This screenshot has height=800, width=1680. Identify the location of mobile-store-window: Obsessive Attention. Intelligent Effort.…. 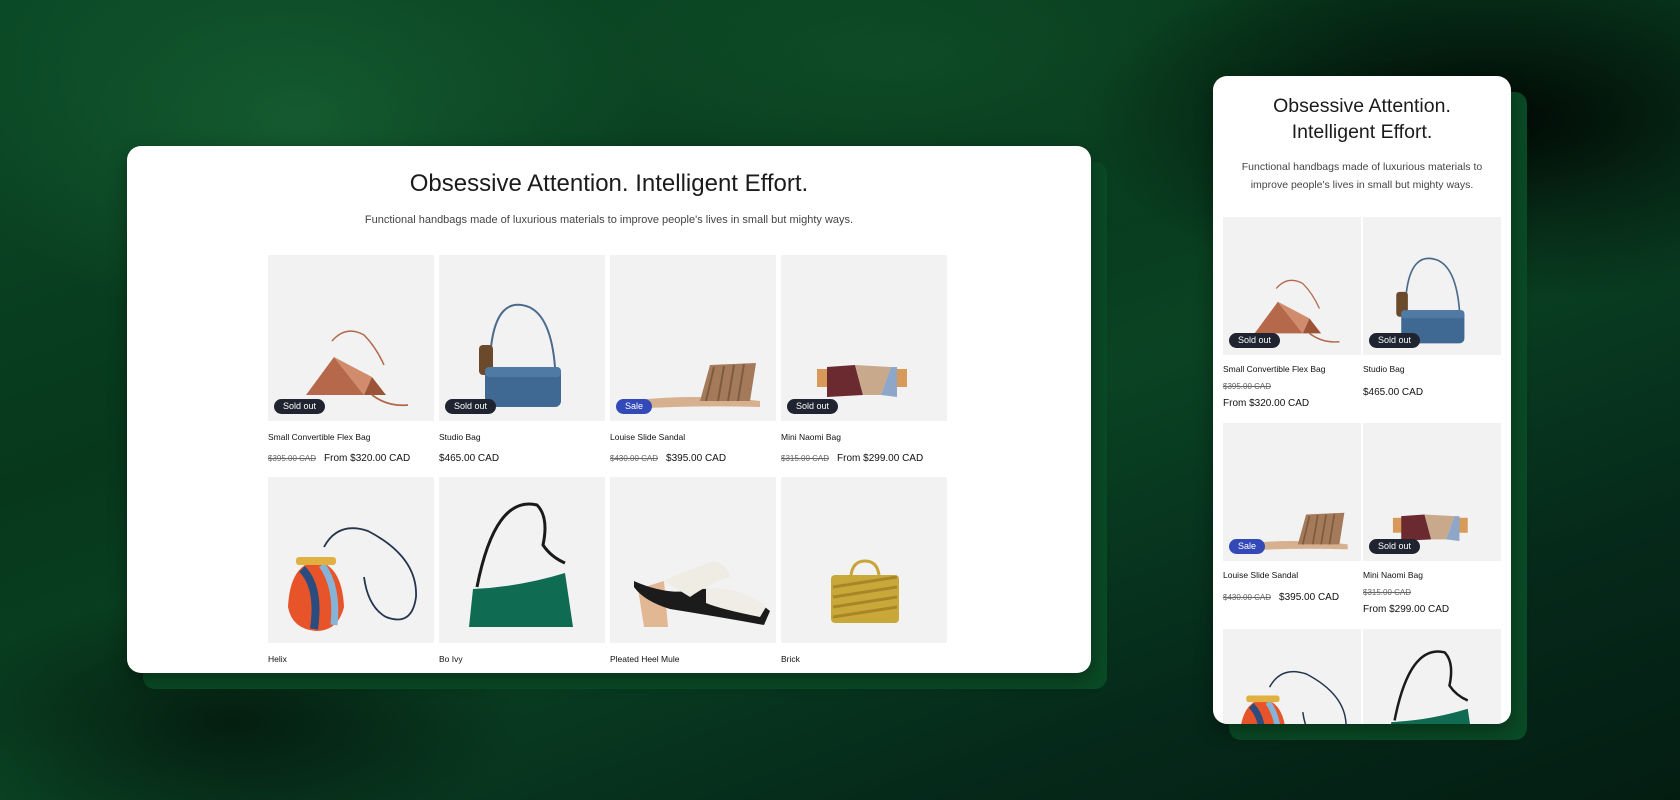
(1362, 400).